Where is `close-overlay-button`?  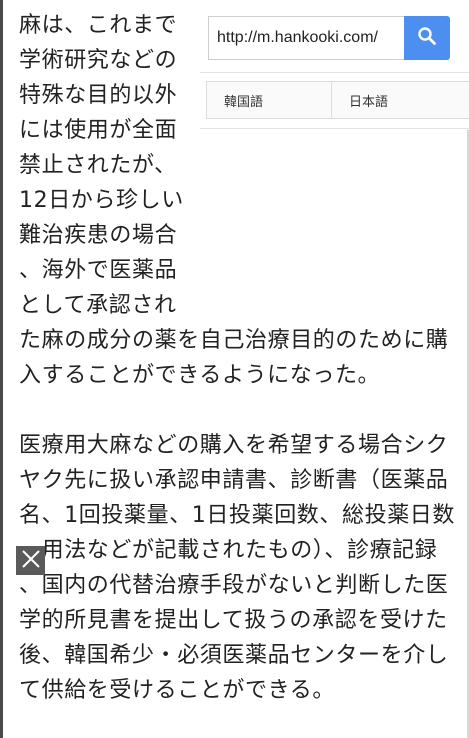
close-overlay-button is located at coordinates (30, 560).